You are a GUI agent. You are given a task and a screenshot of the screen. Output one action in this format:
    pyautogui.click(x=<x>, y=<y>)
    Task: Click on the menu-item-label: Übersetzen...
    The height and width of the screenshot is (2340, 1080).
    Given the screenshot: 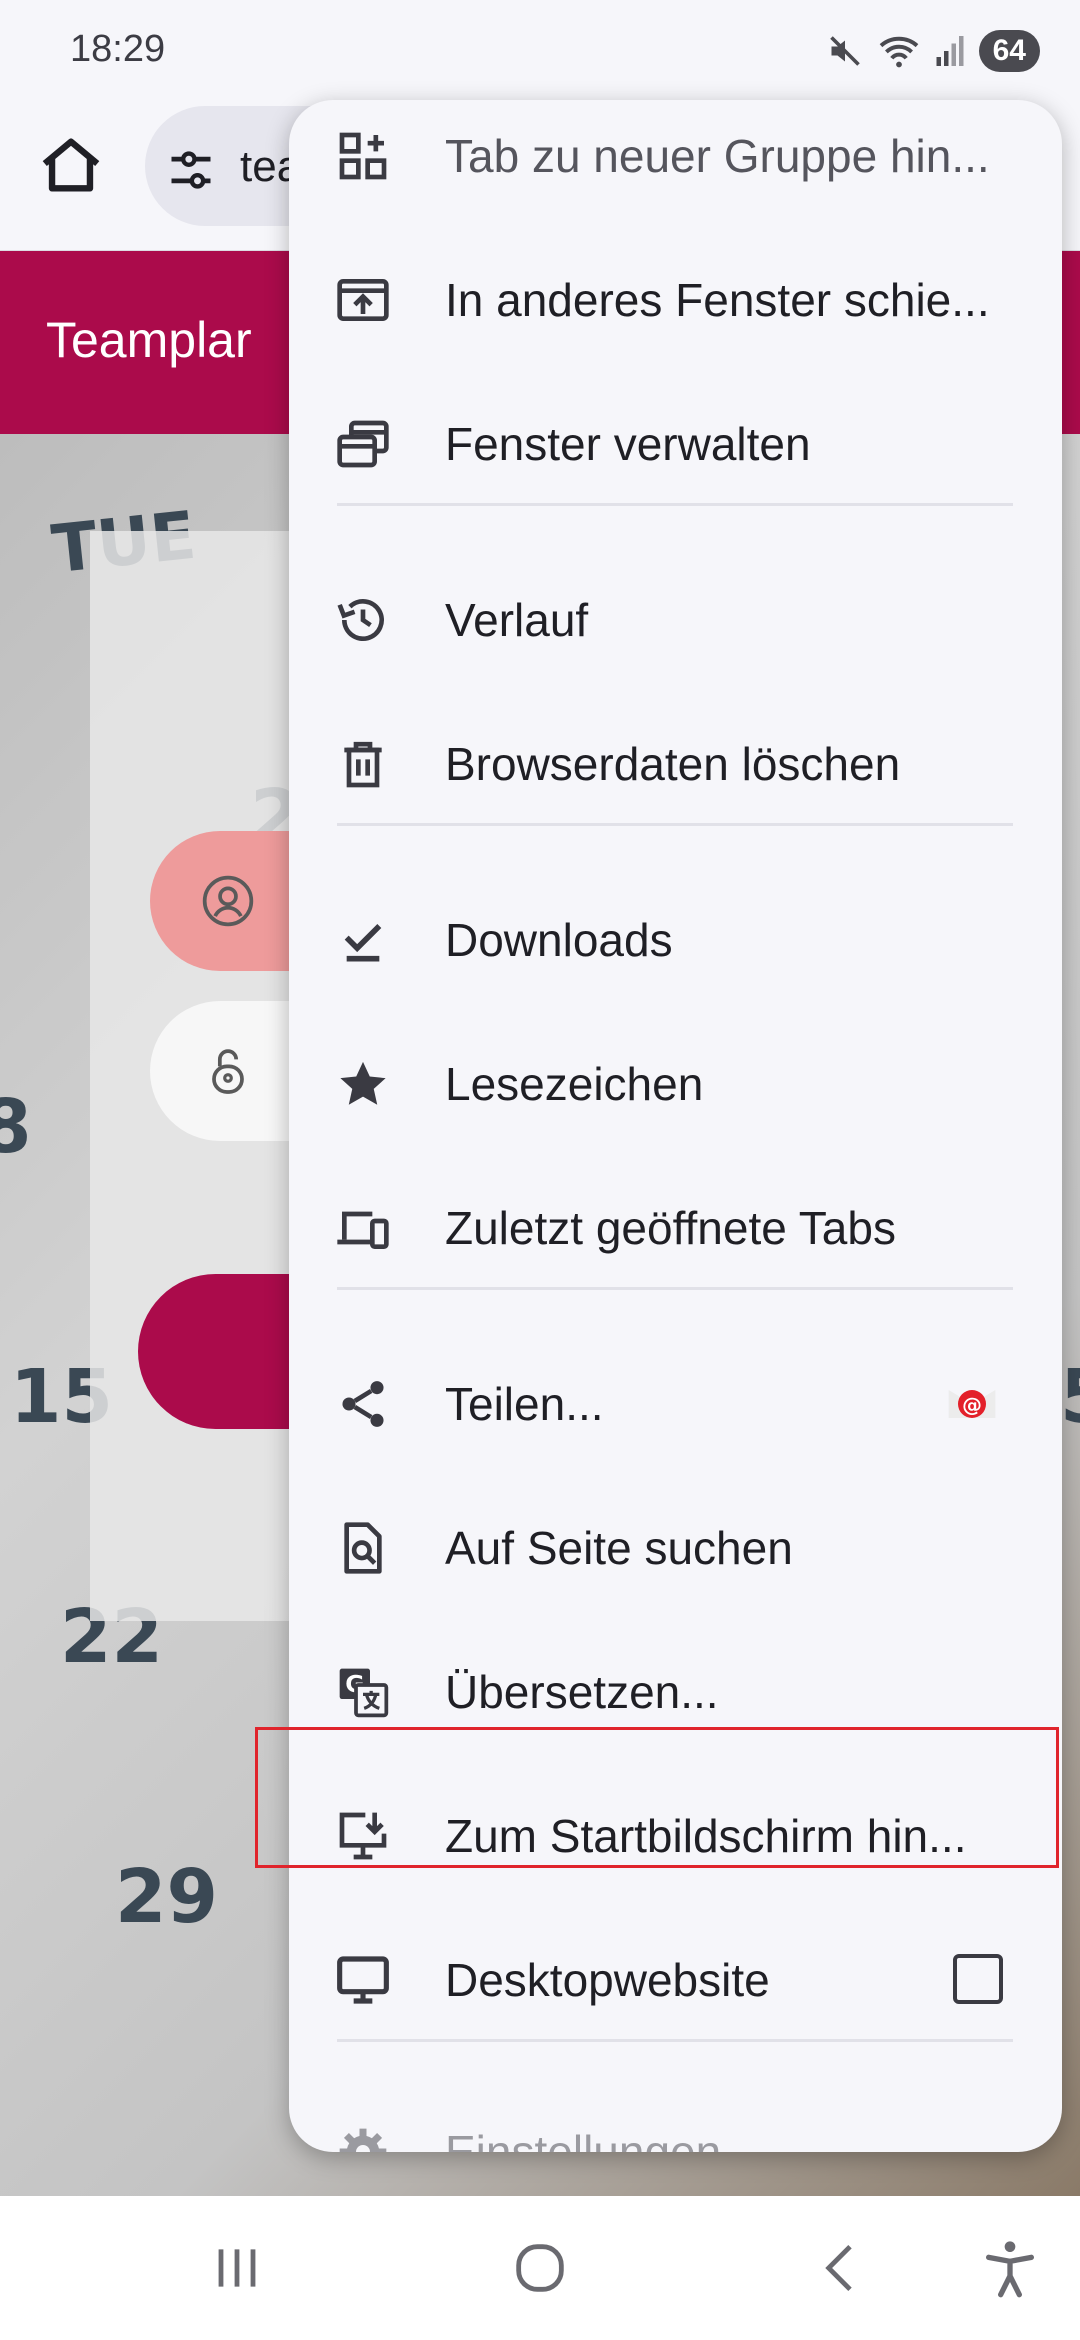 What is the action you would take?
    pyautogui.click(x=582, y=1692)
    